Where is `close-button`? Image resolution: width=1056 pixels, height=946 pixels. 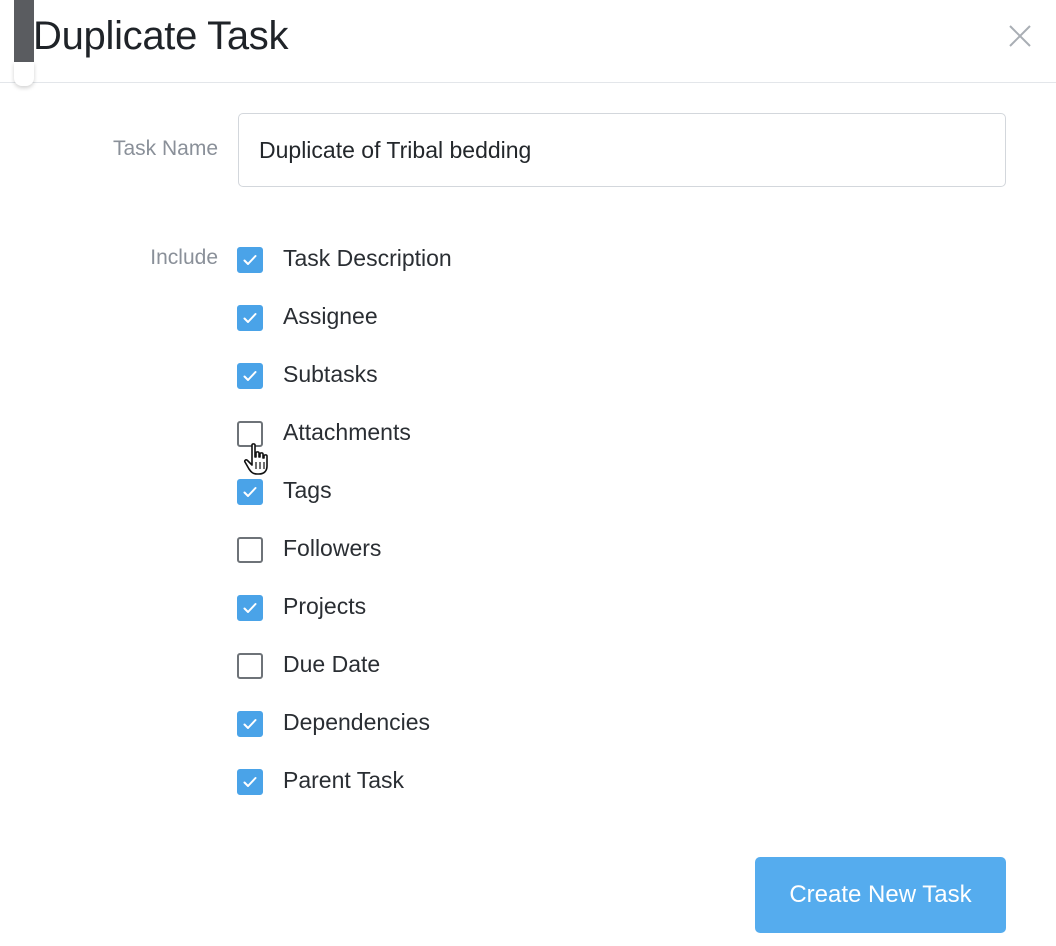
close-button is located at coordinates (1020, 36).